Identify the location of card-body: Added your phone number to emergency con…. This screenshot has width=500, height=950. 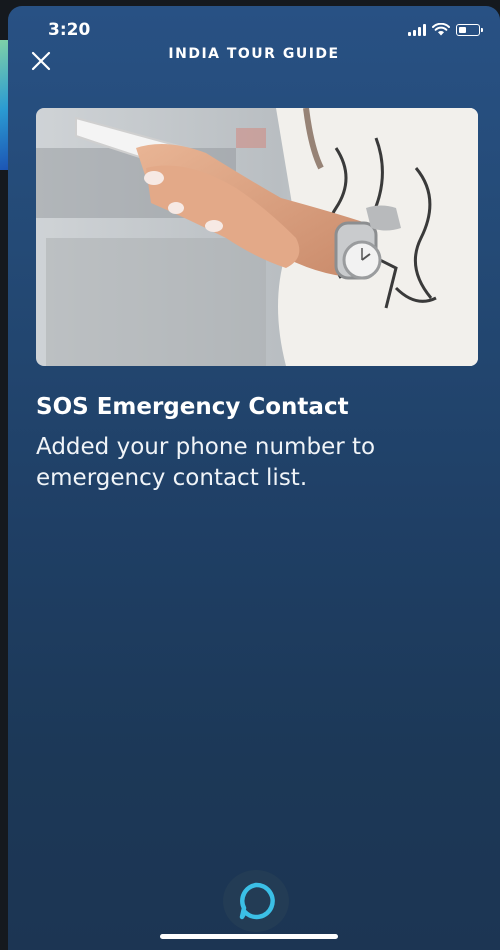
(206, 462).